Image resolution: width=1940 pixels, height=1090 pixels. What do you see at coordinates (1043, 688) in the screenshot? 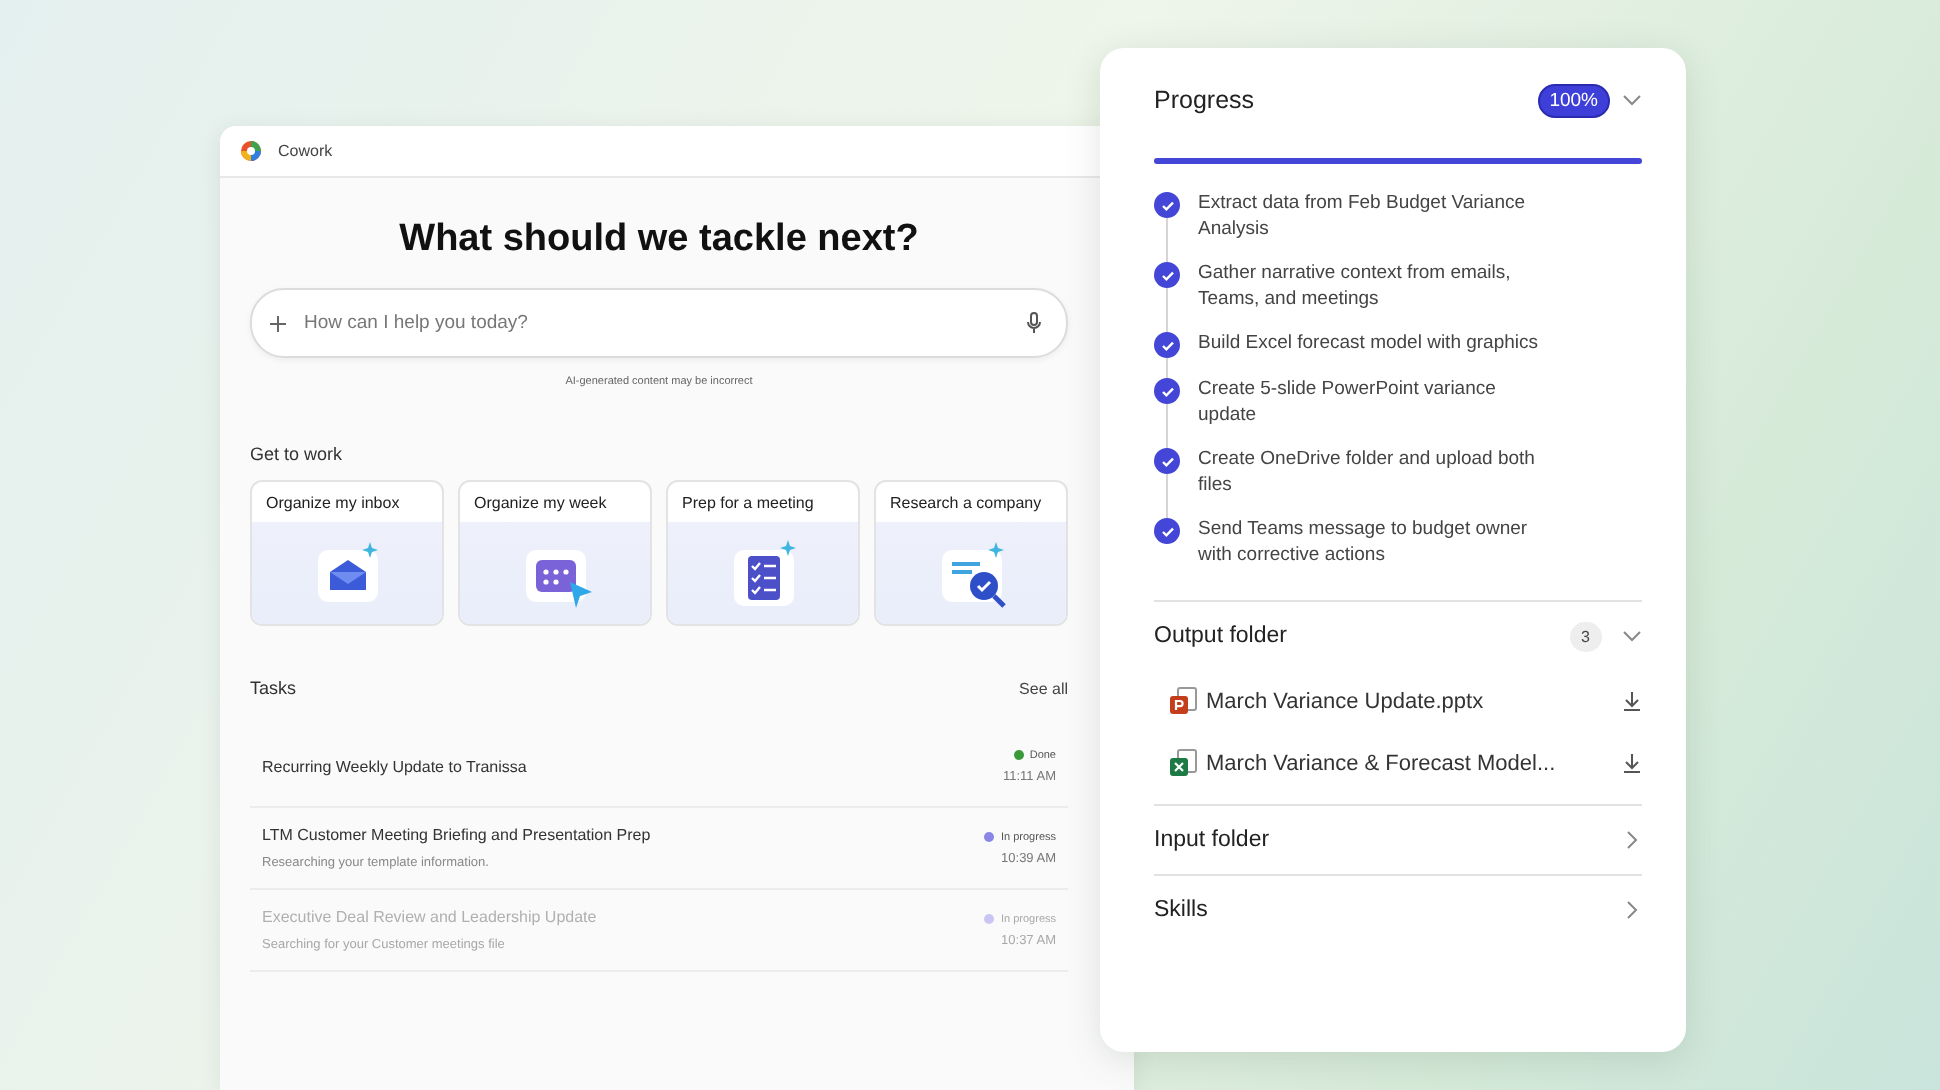
I see `see-all-link: See all` at bounding box center [1043, 688].